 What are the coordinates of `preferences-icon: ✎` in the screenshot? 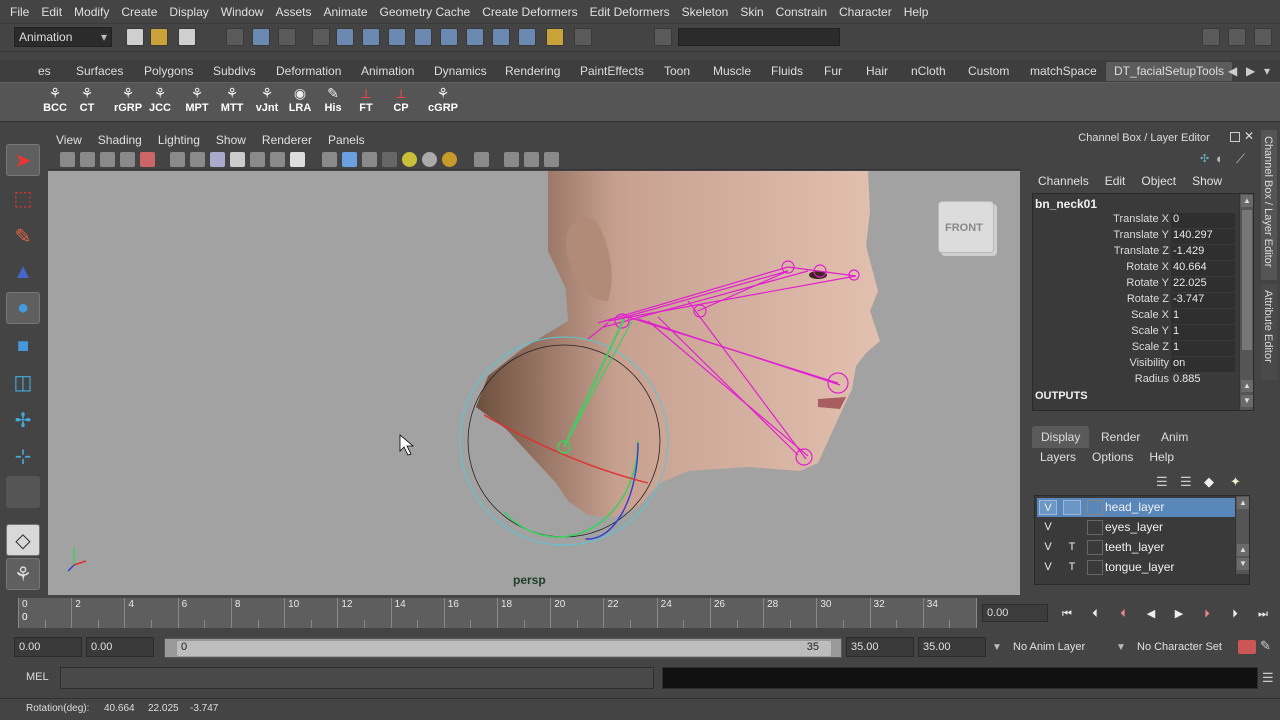 It's located at (1265, 646).